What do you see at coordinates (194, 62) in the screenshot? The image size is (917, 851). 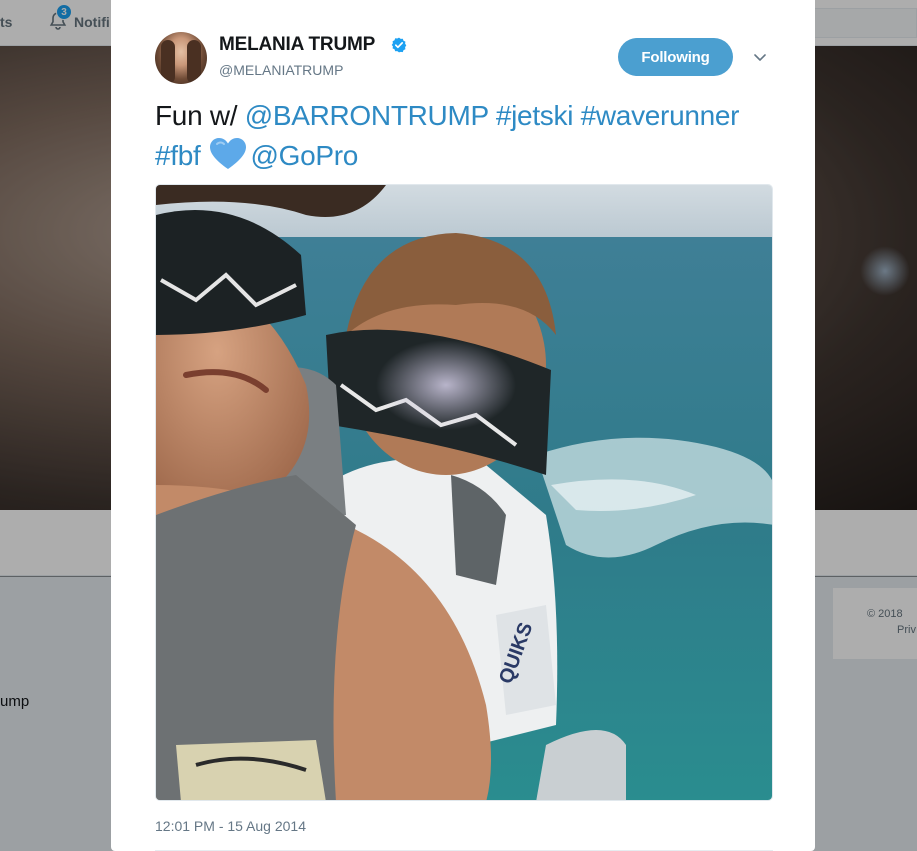 I see `avatar-hair-right` at bounding box center [194, 62].